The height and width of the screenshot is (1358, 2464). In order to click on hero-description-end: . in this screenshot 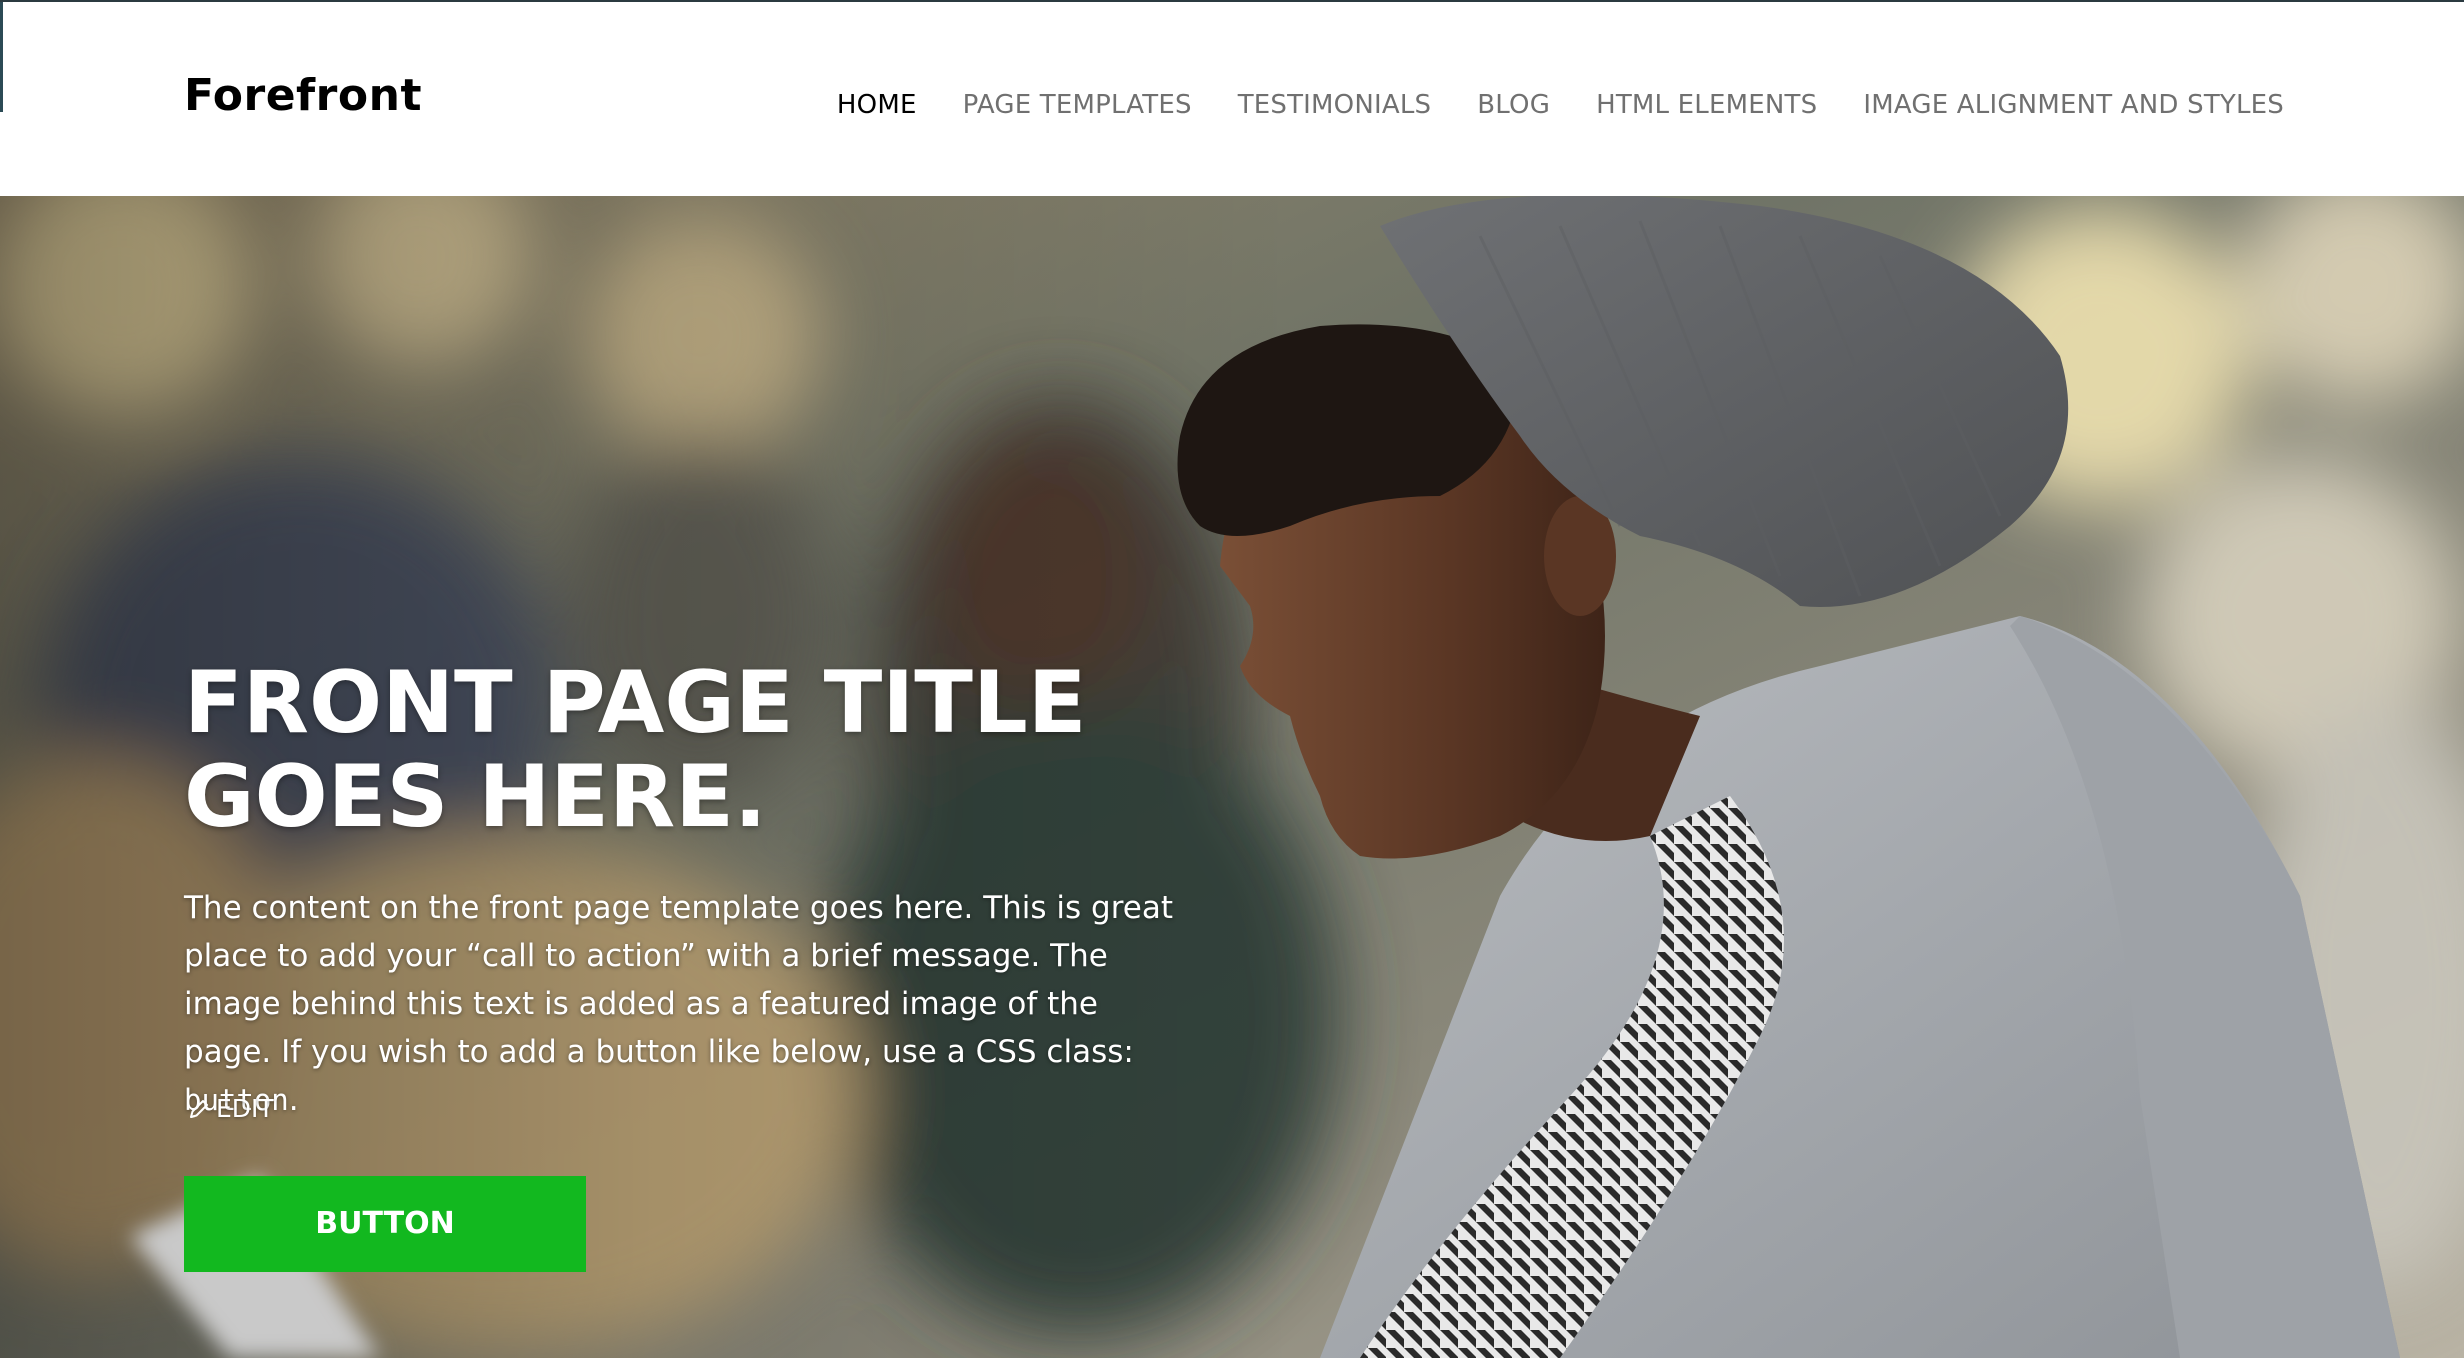, I will do `click(293, 1100)`.